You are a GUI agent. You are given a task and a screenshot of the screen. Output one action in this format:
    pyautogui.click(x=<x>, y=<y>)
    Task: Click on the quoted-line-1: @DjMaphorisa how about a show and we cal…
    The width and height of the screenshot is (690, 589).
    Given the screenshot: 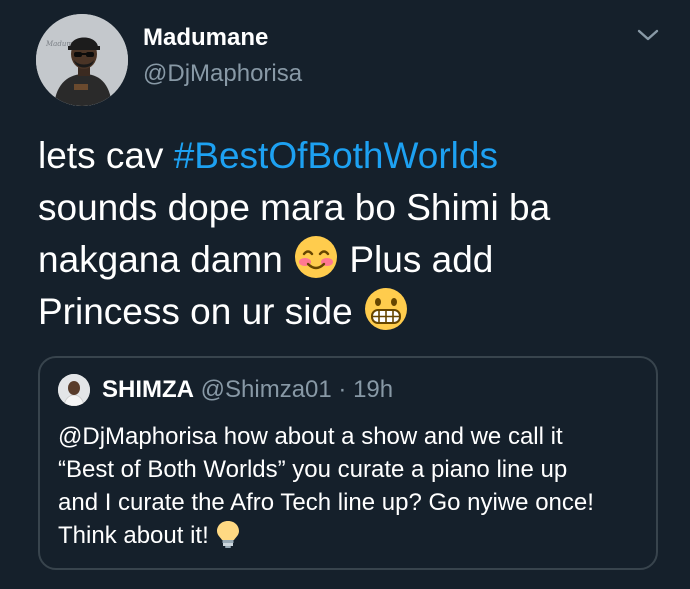 What is the action you would take?
    pyautogui.click(x=310, y=436)
    